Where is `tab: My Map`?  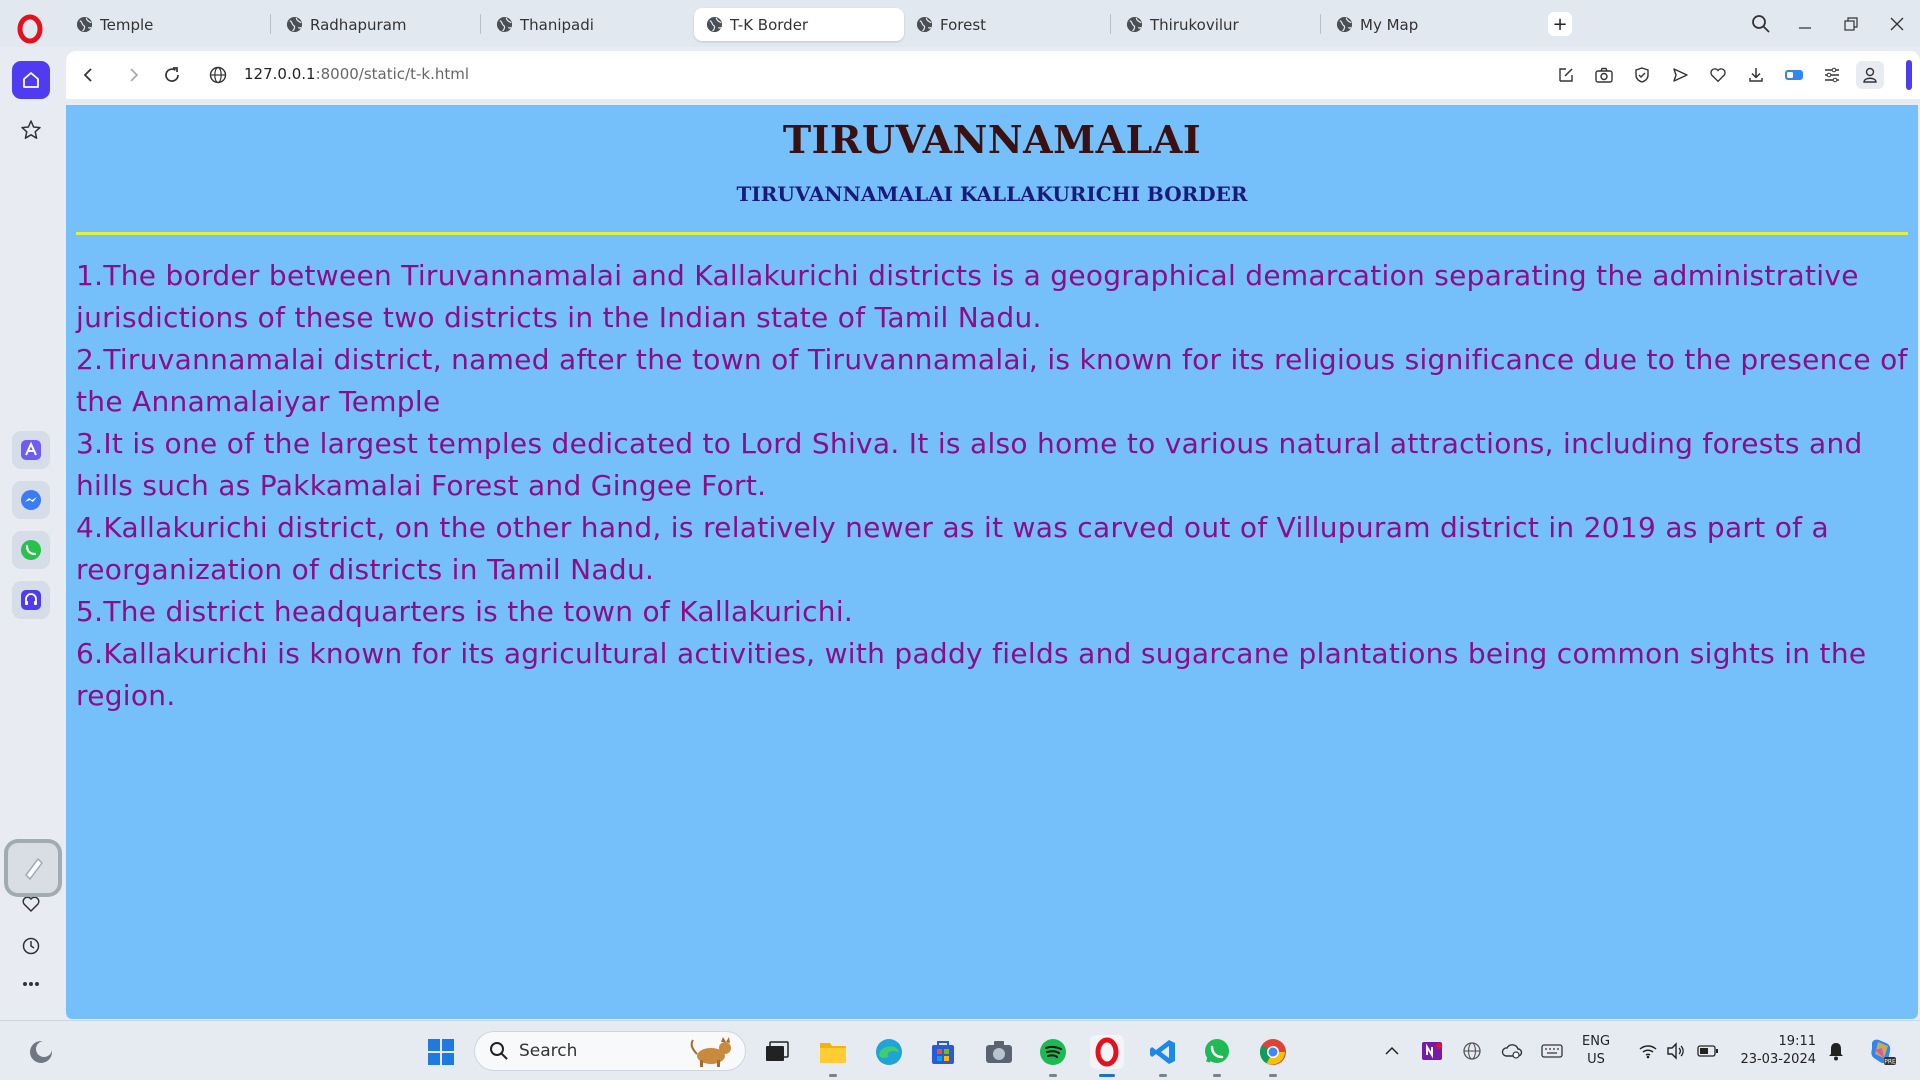
tab: My Map is located at coordinates (1429, 24).